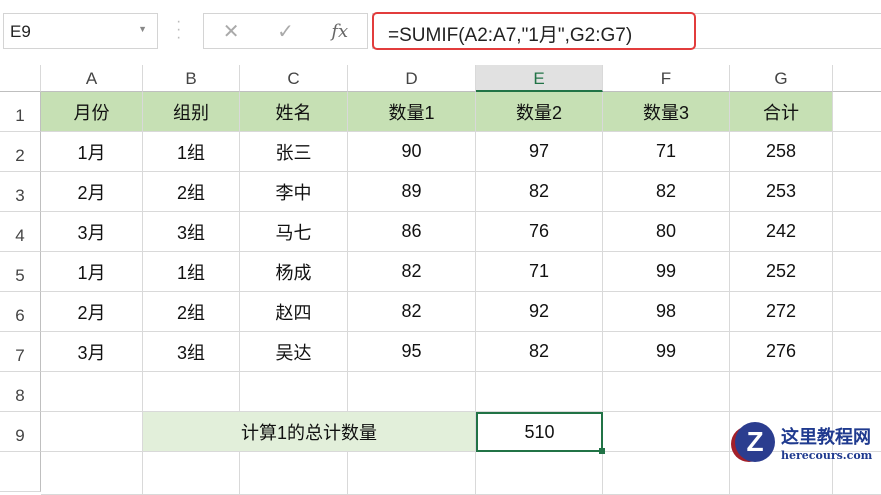 The width and height of the screenshot is (881, 495). Describe the element at coordinates (20, 78) in the screenshot. I see `select-all-corner` at that location.